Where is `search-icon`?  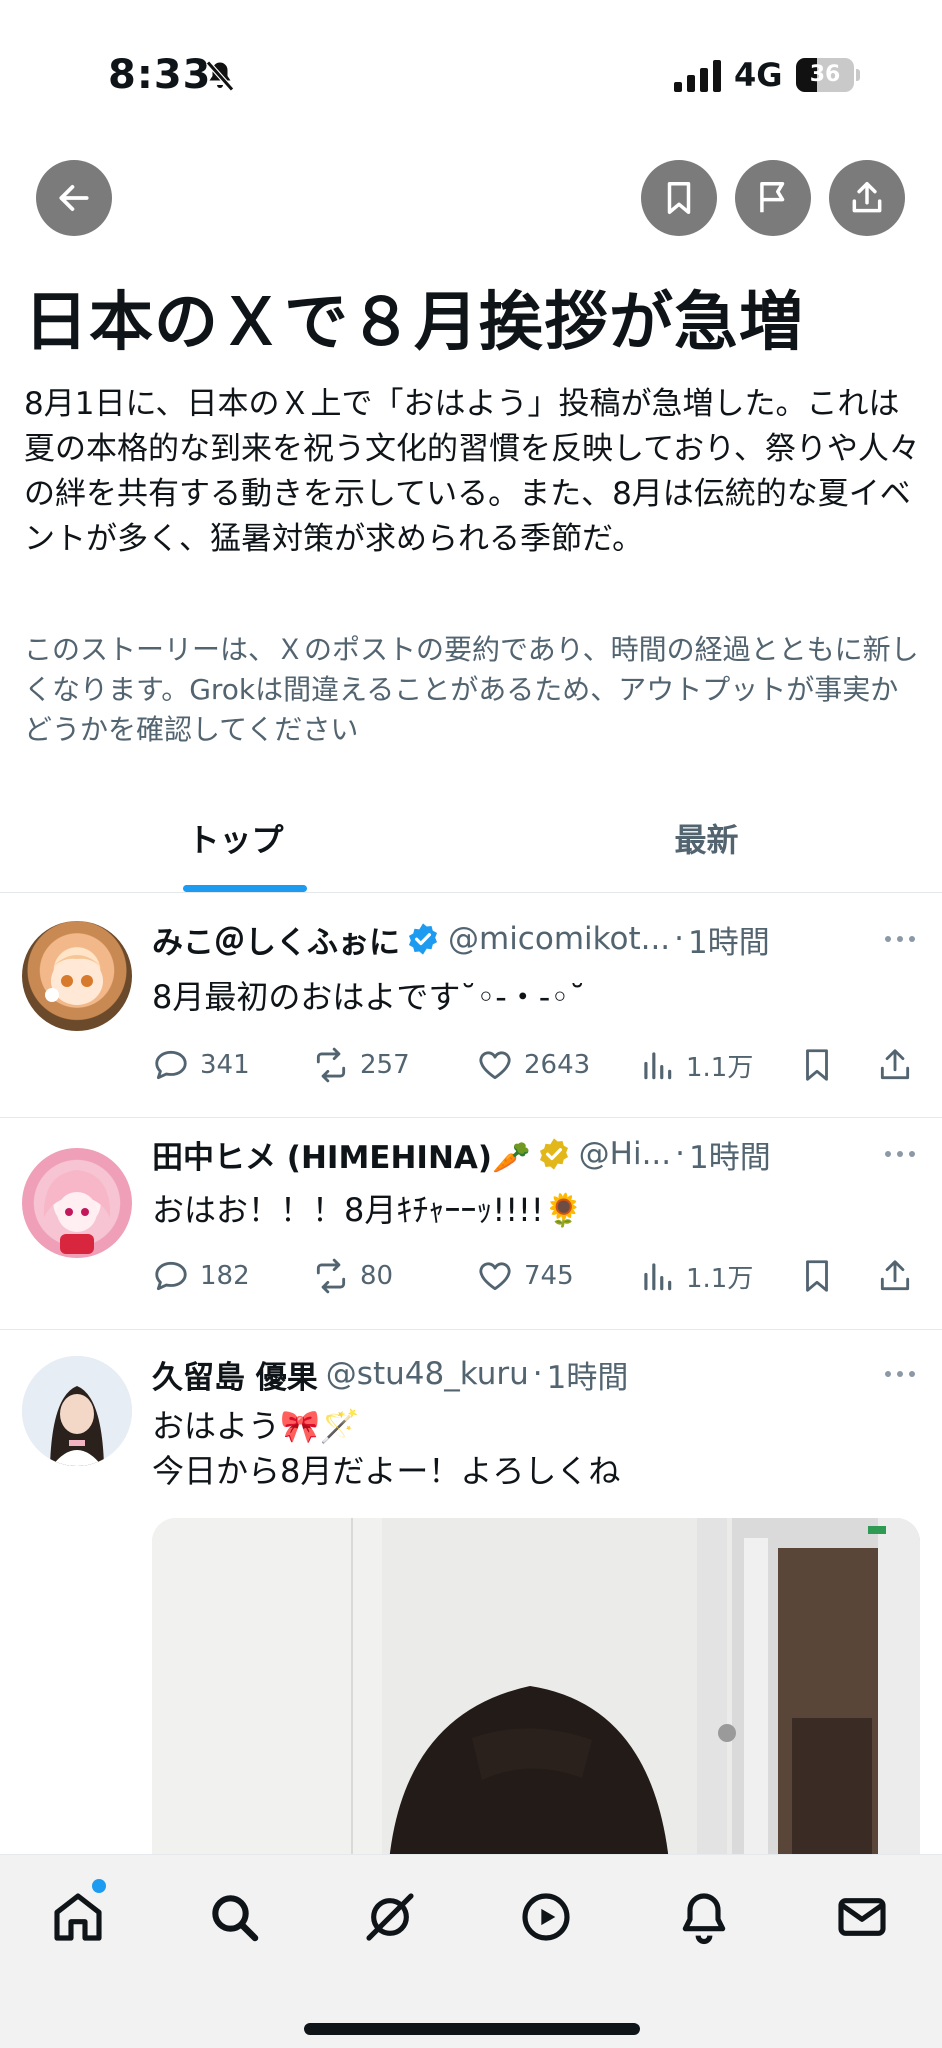
search-icon is located at coordinates (235, 1918).